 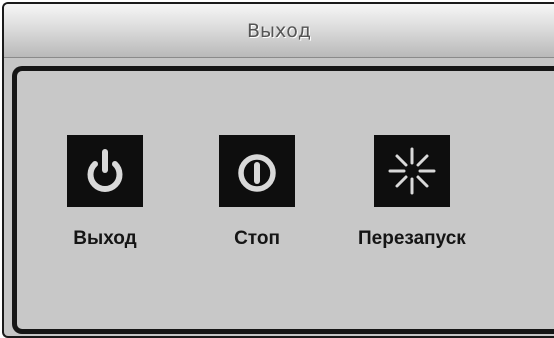 I want to click on dialog-title: Выход, so click(x=279, y=31).